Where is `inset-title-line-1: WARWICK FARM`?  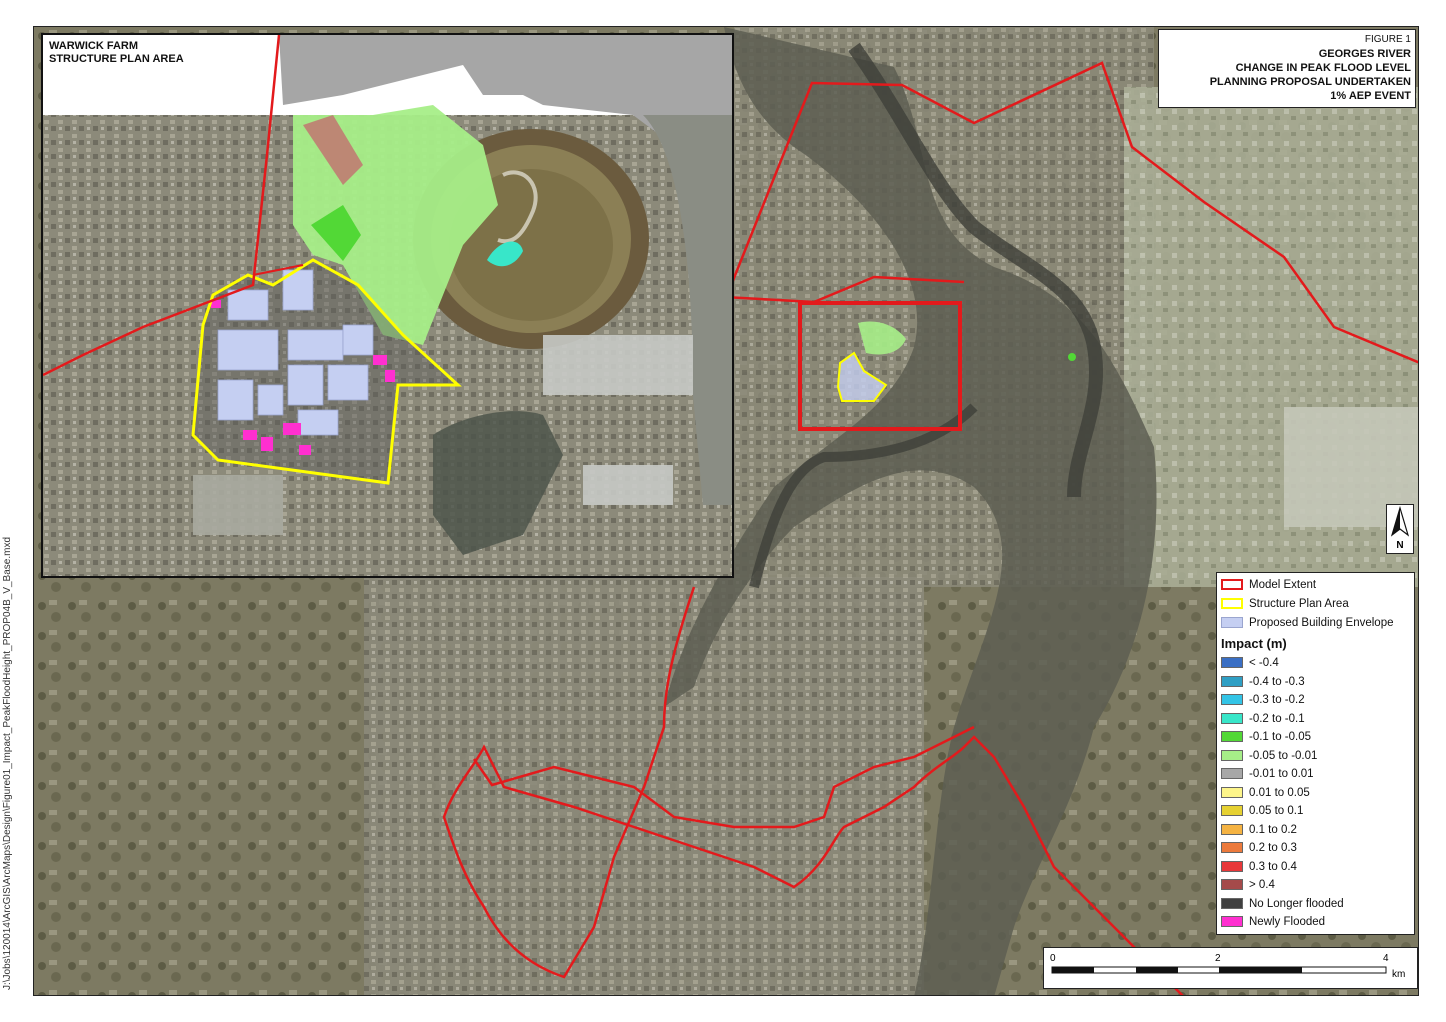 inset-title-line-1: WARWICK FARM is located at coordinates (94, 46).